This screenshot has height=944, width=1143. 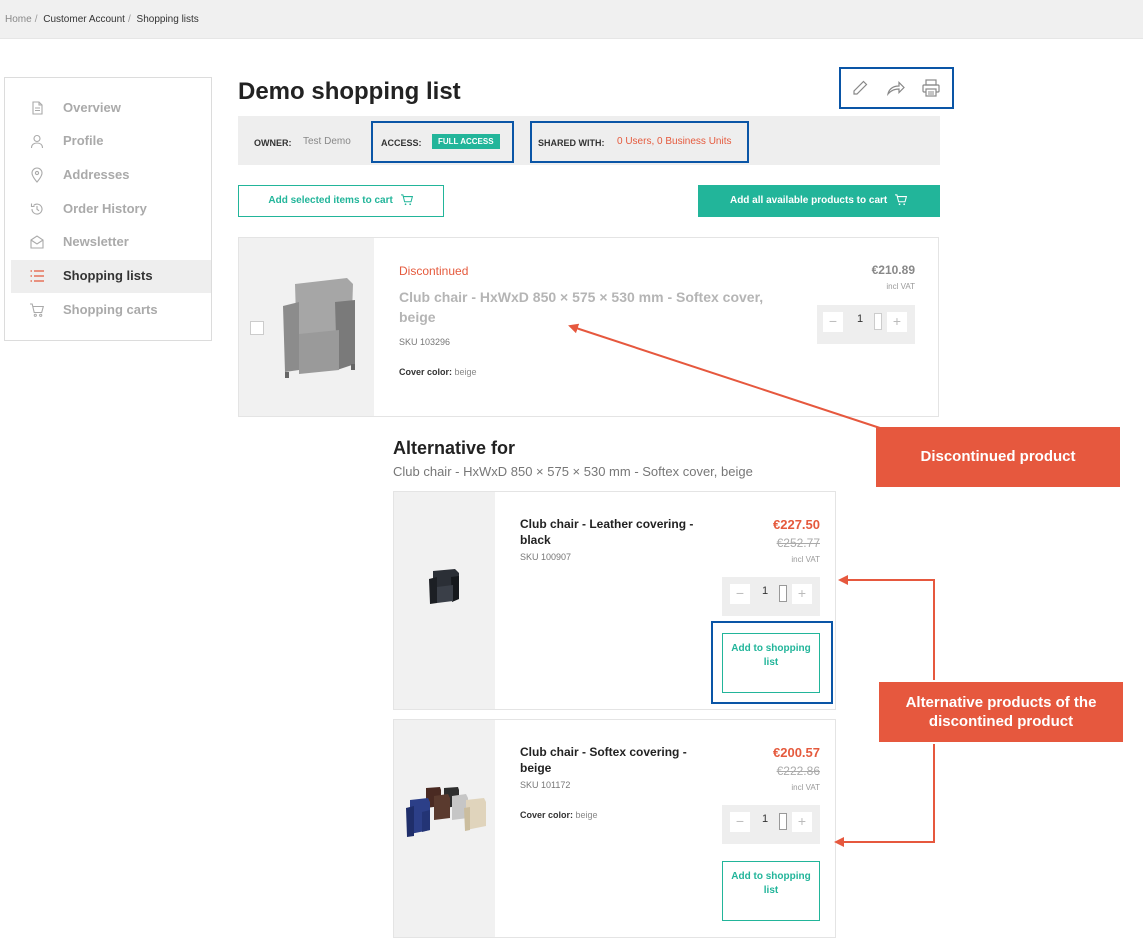 I want to click on user-icon, so click(x=37, y=141).